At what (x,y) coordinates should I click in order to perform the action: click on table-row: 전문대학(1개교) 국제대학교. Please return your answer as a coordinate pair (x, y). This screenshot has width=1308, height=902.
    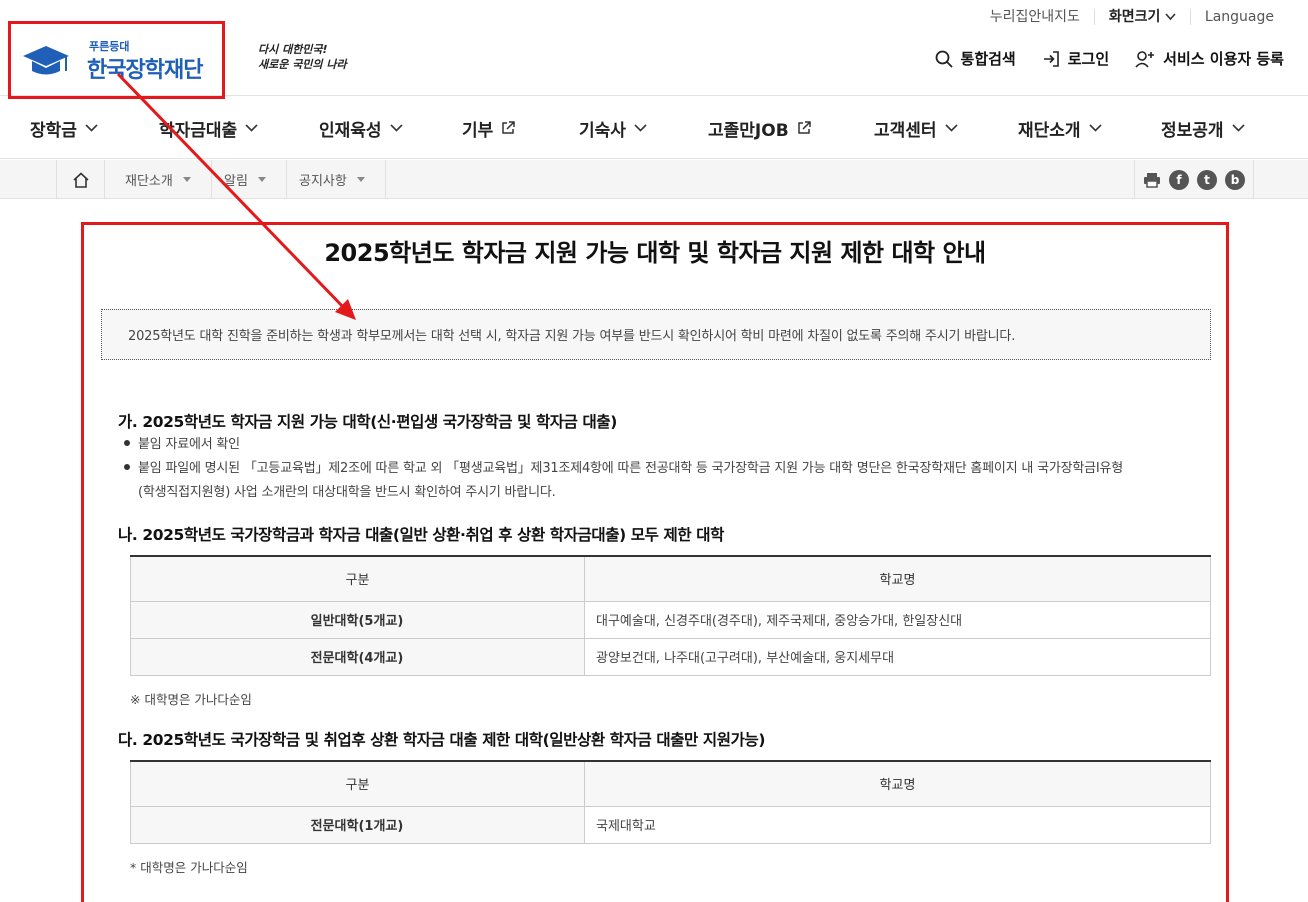
    Looking at the image, I should click on (670, 824).